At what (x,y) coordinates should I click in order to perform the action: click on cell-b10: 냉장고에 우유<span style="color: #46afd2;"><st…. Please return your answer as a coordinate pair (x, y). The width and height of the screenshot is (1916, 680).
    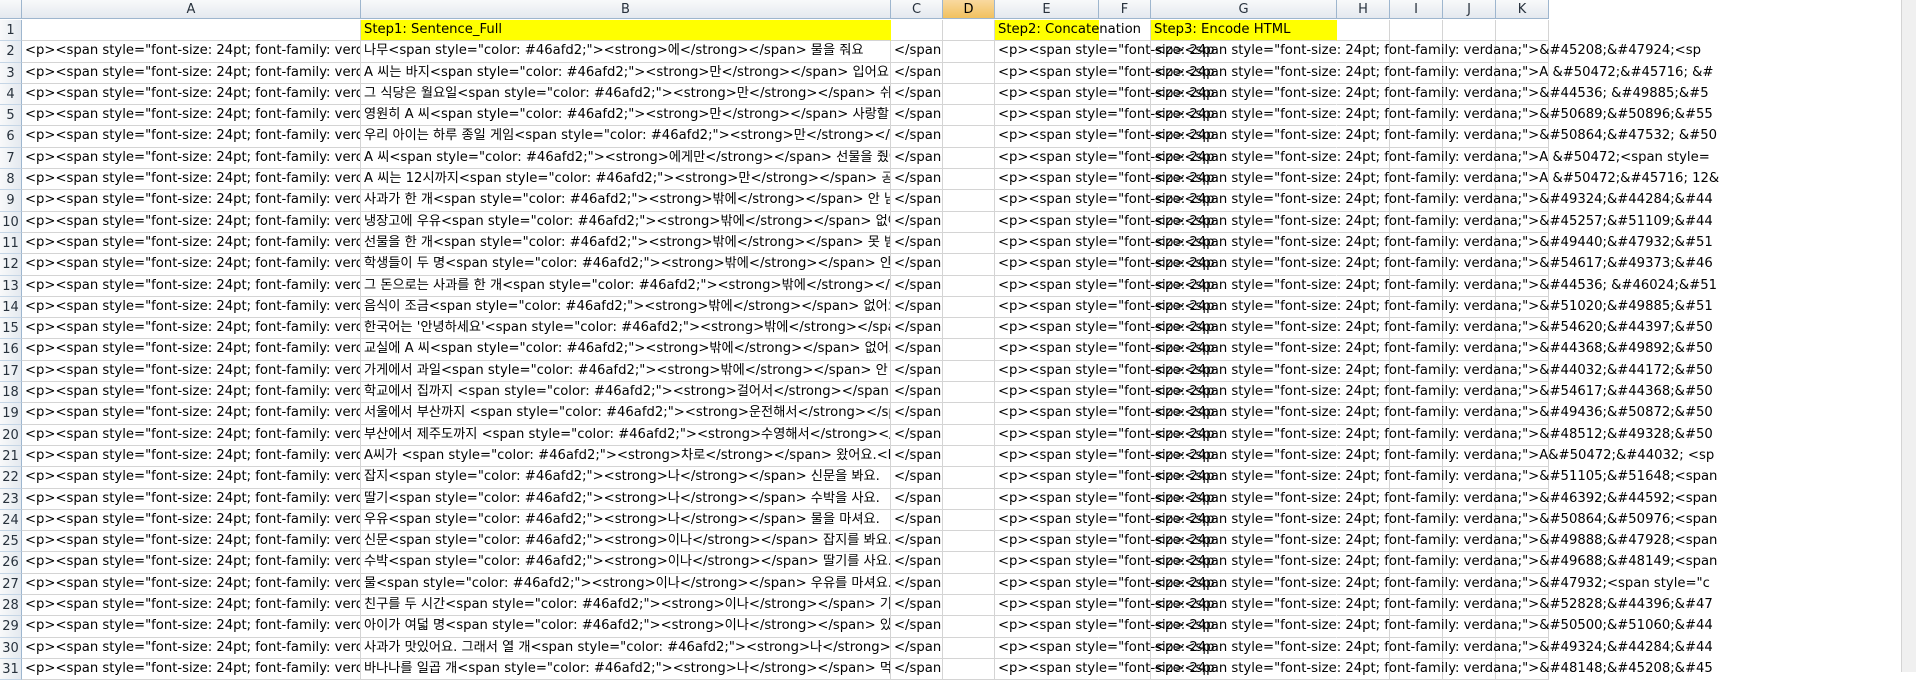
    Looking at the image, I should click on (626, 222).